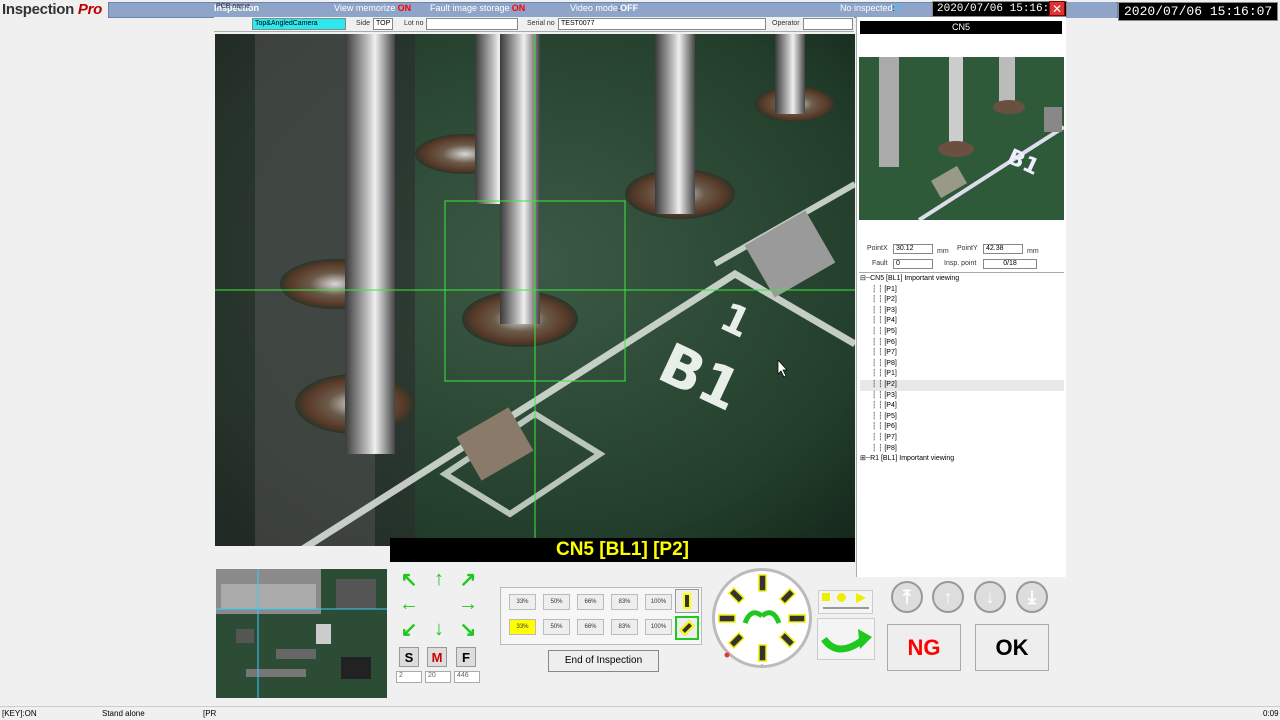  What do you see at coordinates (961, 27) in the screenshot?
I see `thumbnail-title: CN5` at bounding box center [961, 27].